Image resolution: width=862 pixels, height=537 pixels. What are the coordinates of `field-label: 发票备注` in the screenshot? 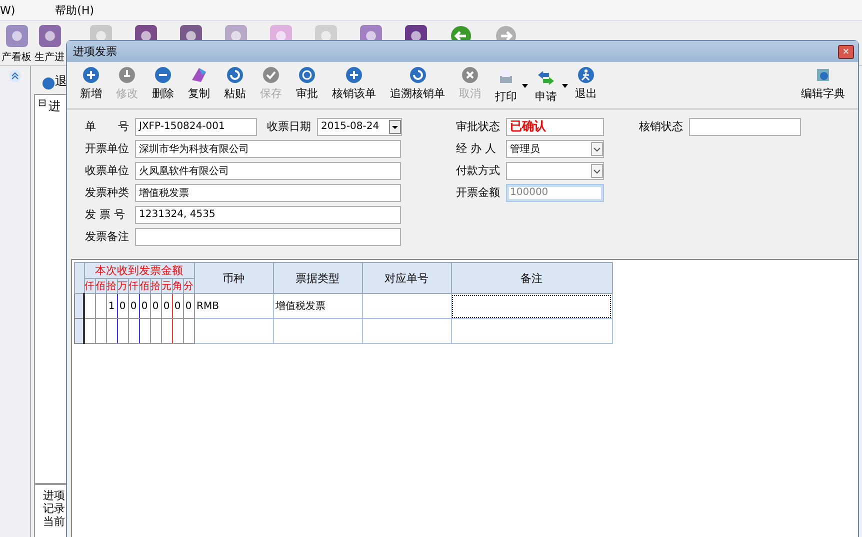 It's located at (107, 236).